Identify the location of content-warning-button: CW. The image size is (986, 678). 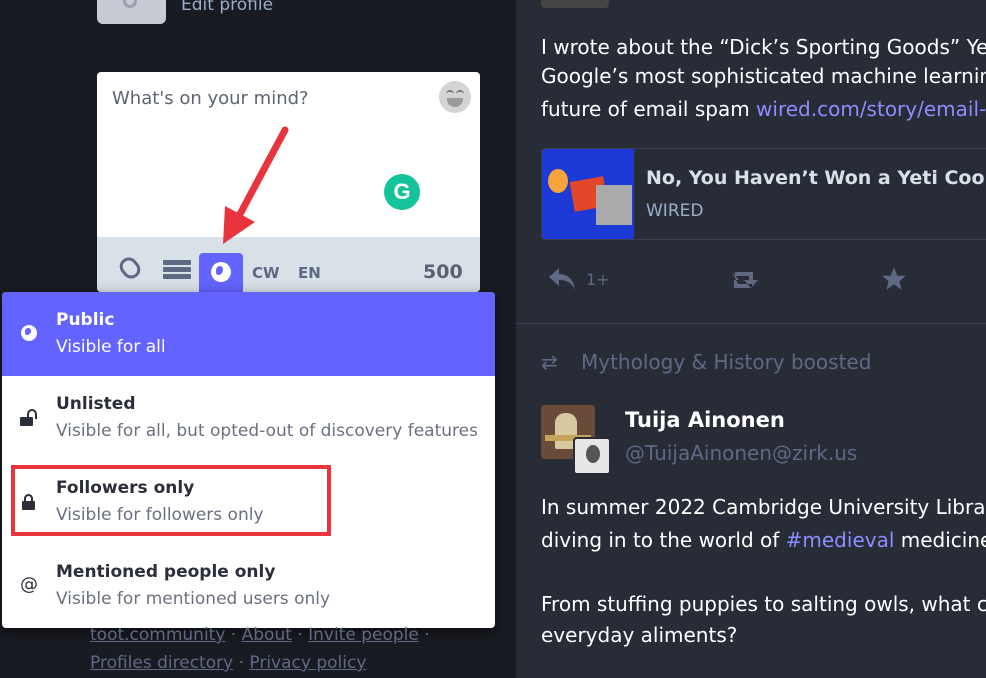
(266, 273).